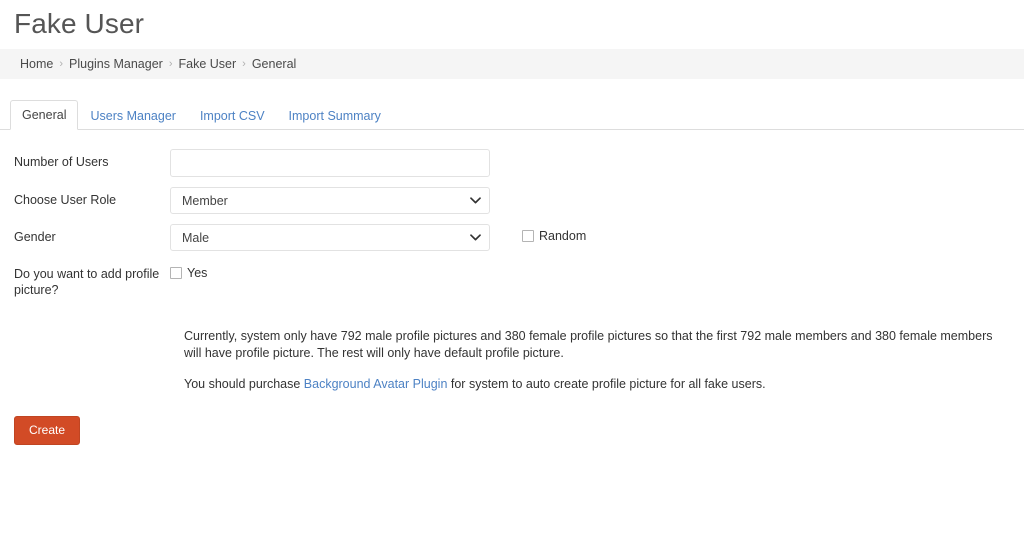 Image resolution: width=1024 pixels, height=551 pixels. I want to click on form-actions: Create, so click(512, 426).